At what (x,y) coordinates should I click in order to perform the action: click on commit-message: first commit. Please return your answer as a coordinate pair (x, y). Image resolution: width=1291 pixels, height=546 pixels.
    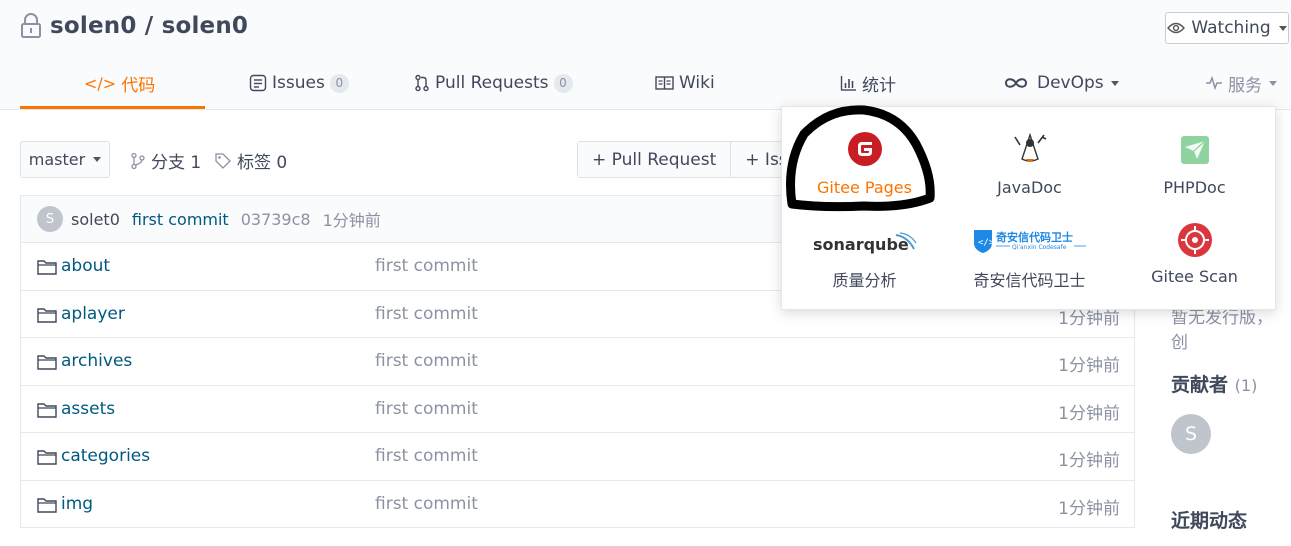
    Looking at the image, I should click on (180, 219).